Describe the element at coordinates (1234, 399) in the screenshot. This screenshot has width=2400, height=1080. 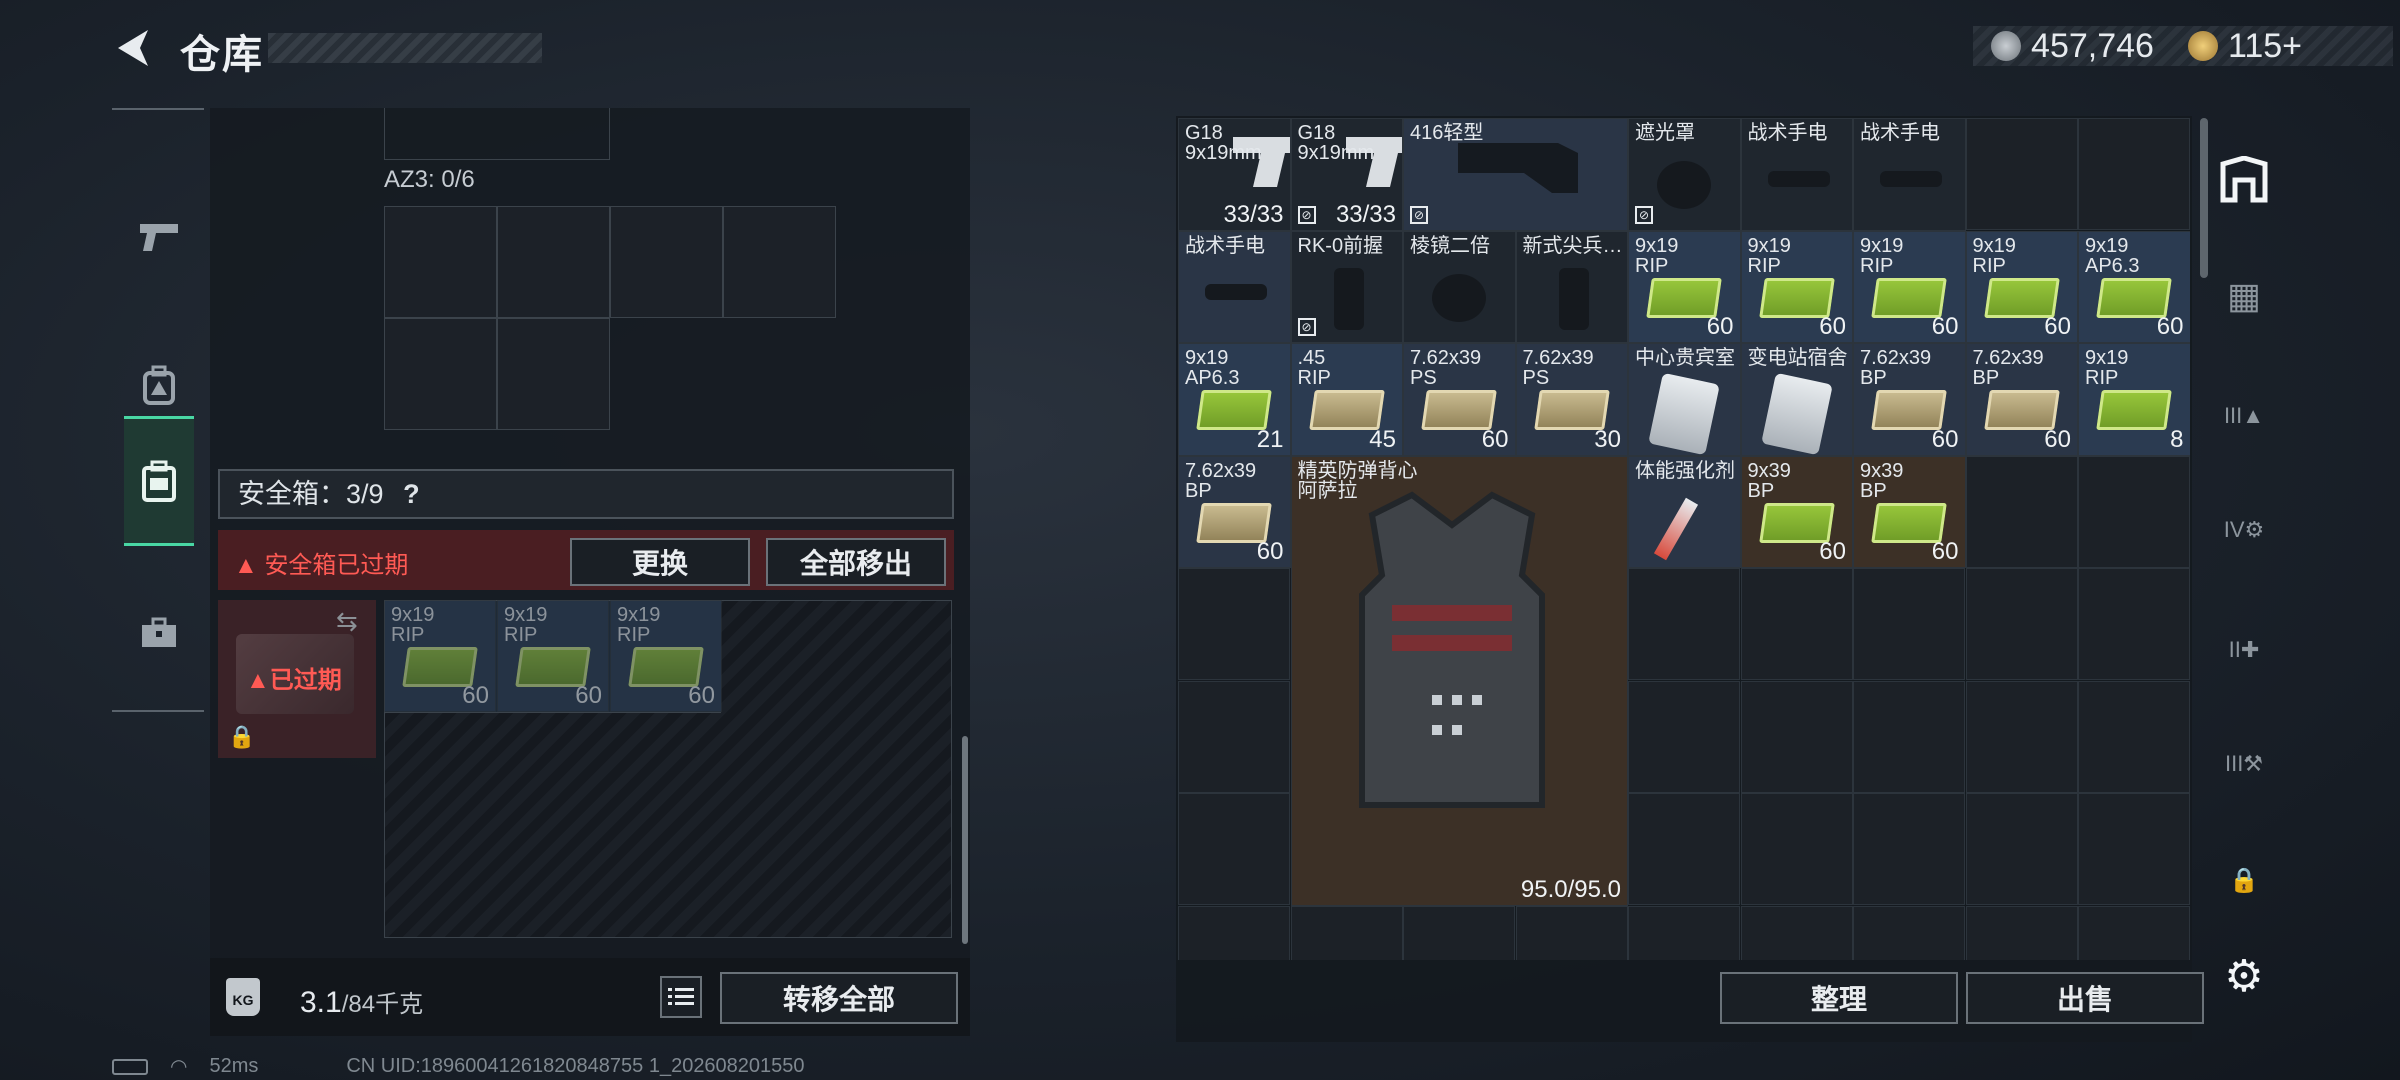
I see `stash-item: 9x19 AP6.3 21` at that location.